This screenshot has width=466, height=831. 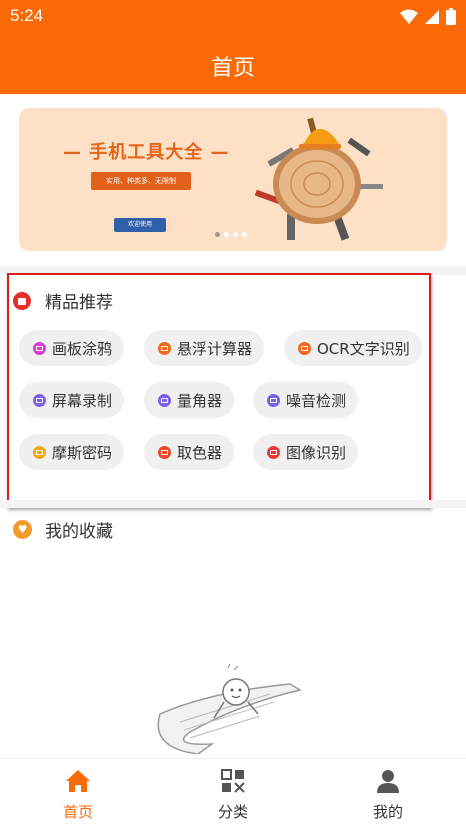 What do you see at coordinates (233, 781) in the screenshot?
I see `category-icon` at bounding box center [233, 781].